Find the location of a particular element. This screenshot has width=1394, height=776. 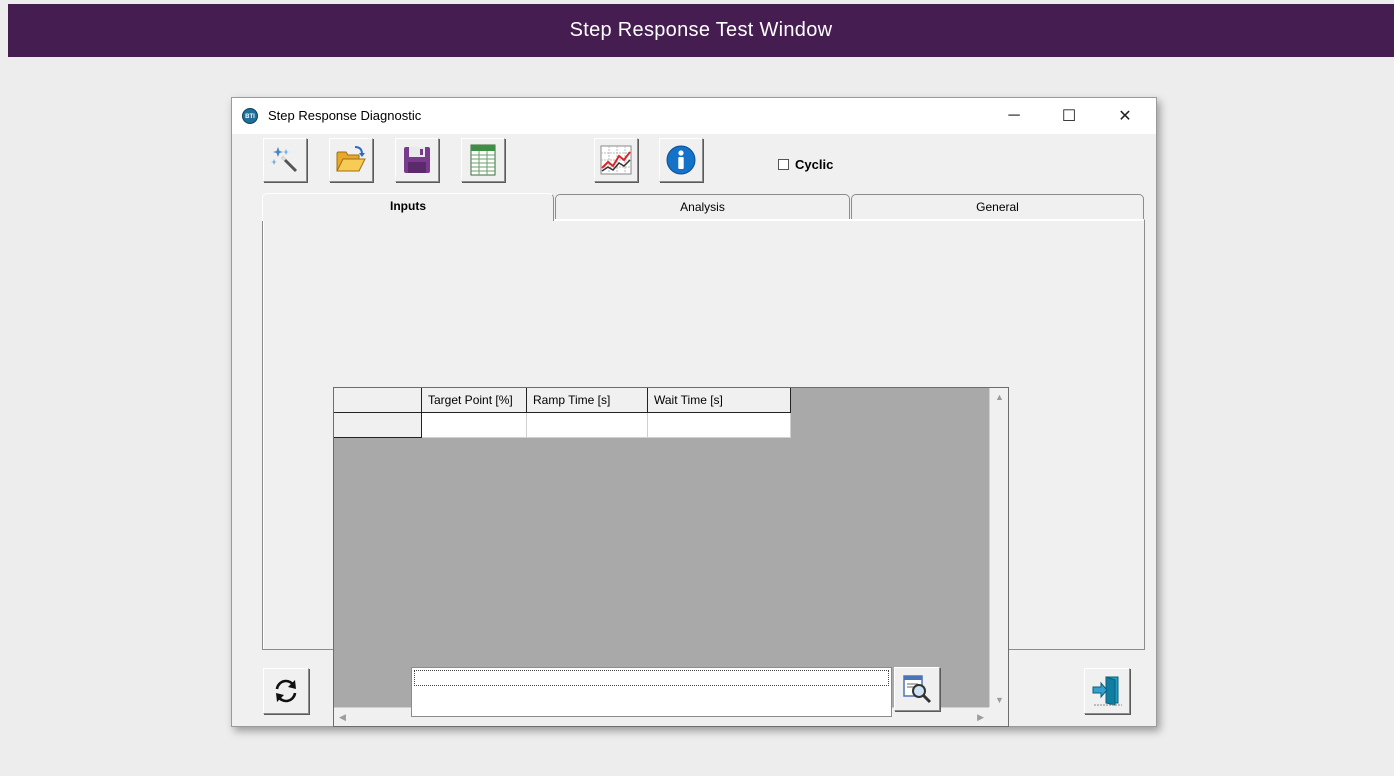

wizard-button is located at coordinates (285, 160).